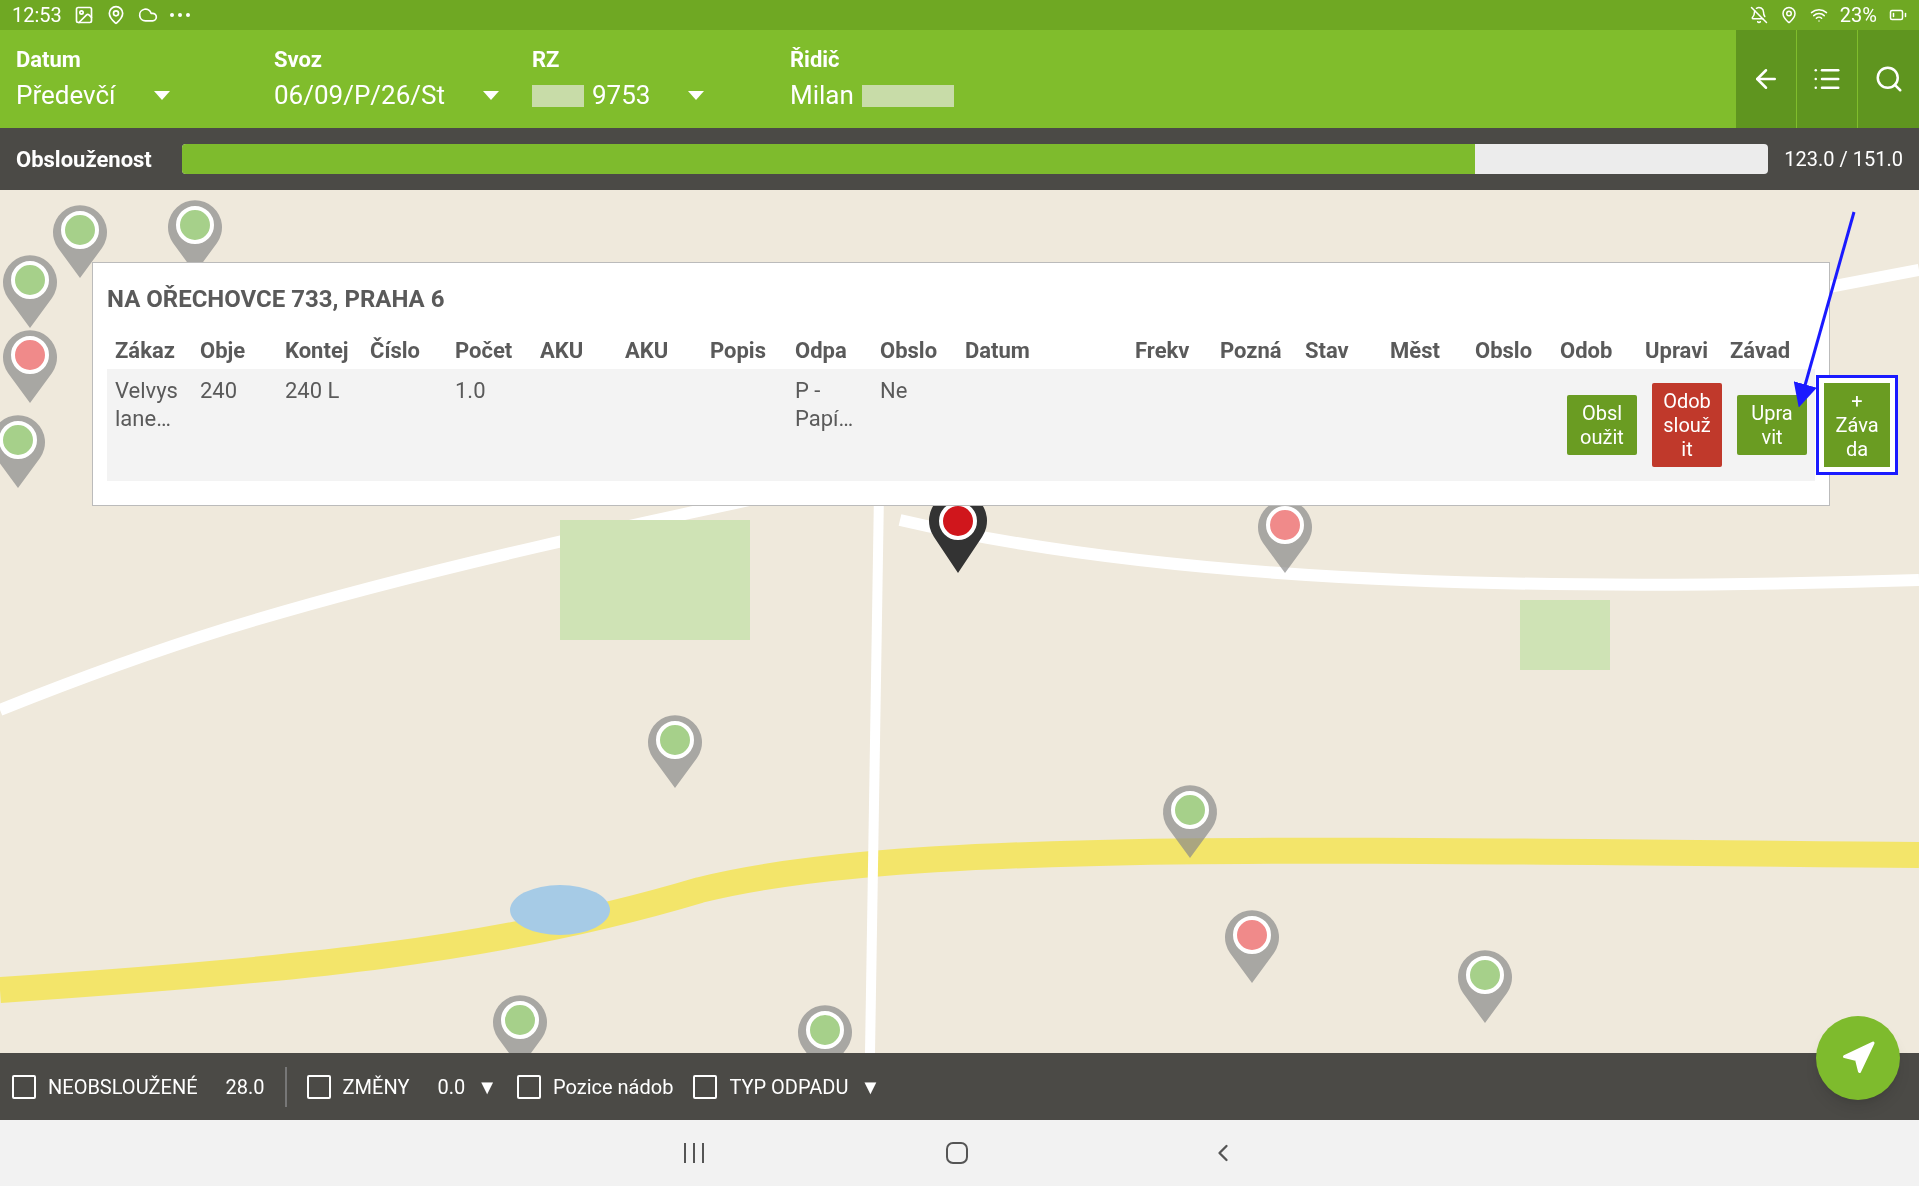 Image resolution: width=1919 pixels, height=1186 pixels. Describe the element at coordinates (1888, 79) in the screenshot. I see `search-button` at that location.